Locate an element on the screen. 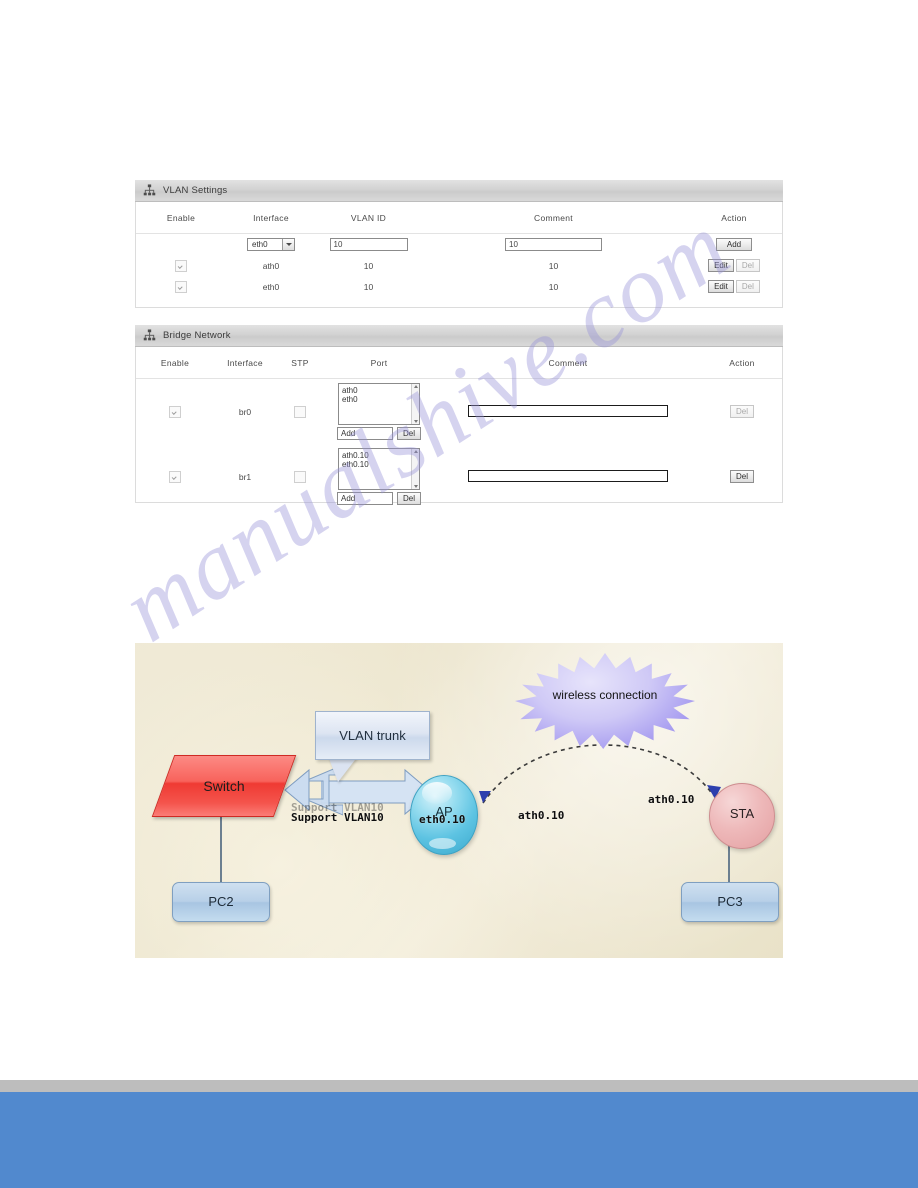  vlan-new-action-cell: Add is located at coordinates (734, 245).